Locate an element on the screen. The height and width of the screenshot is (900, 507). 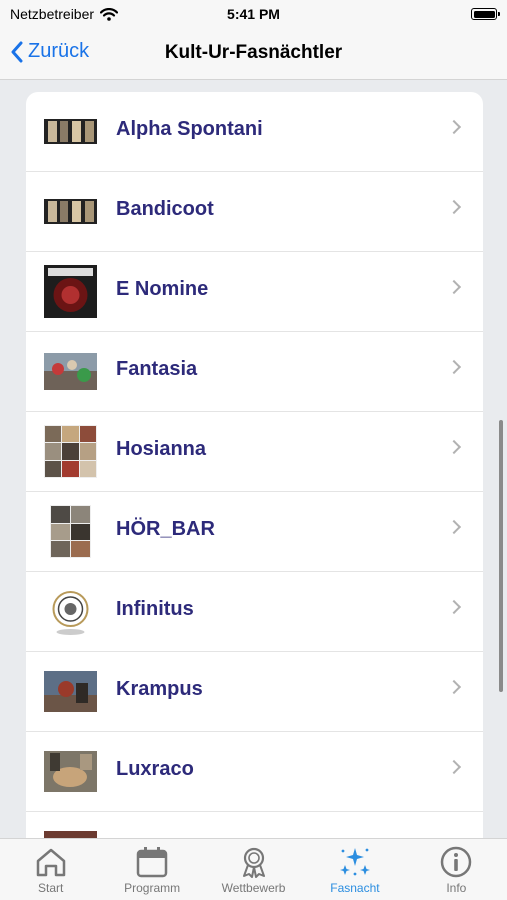
tab-start: Start is located at coordinates (50, 869).